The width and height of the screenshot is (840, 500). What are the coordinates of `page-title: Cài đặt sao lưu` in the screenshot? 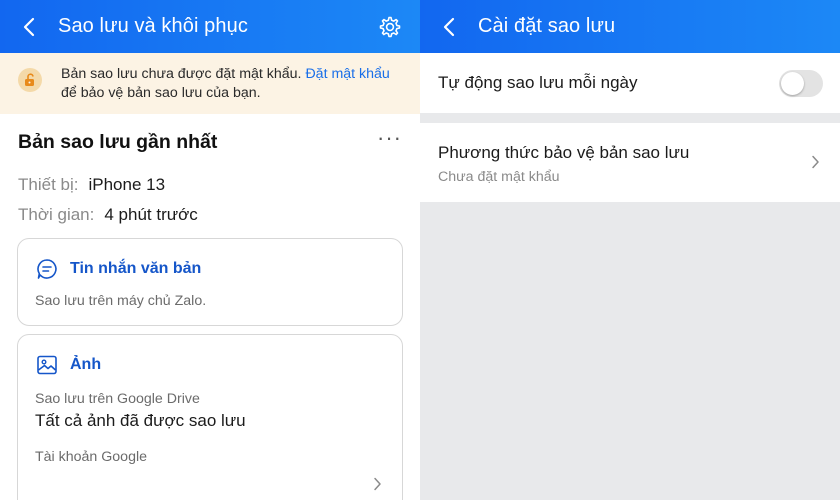 It's located at (547, 26).